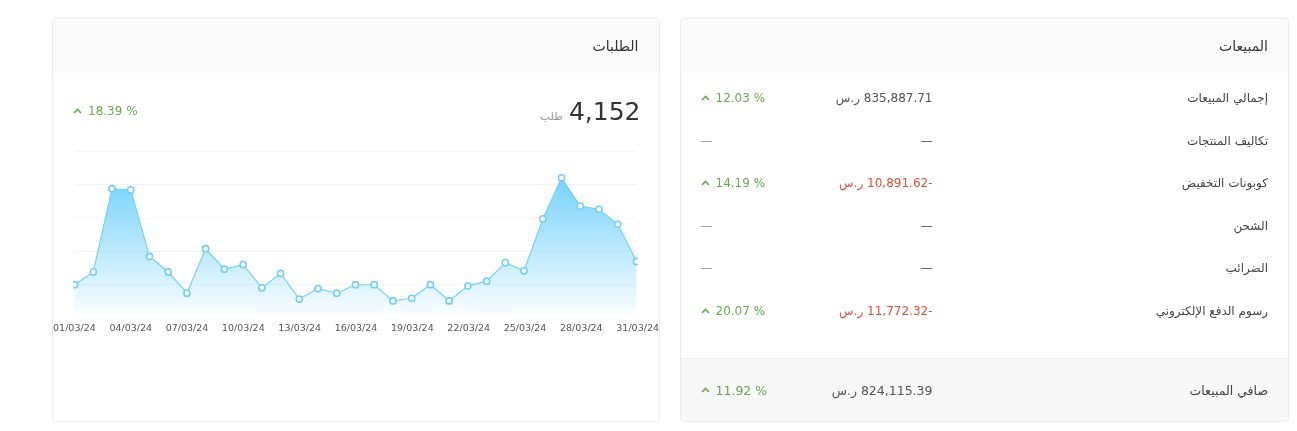  What do you see at coordinates (885, 310) in the screenshot?
I see `amount-value: -11,772.32 ر.س` at bounding box center [885, 310].